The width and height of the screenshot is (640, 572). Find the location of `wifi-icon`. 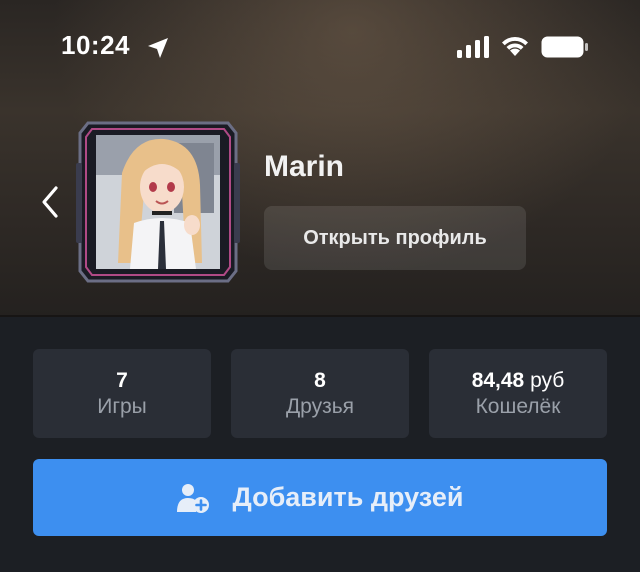

wifi-icon is located at coordinates (515, 46).